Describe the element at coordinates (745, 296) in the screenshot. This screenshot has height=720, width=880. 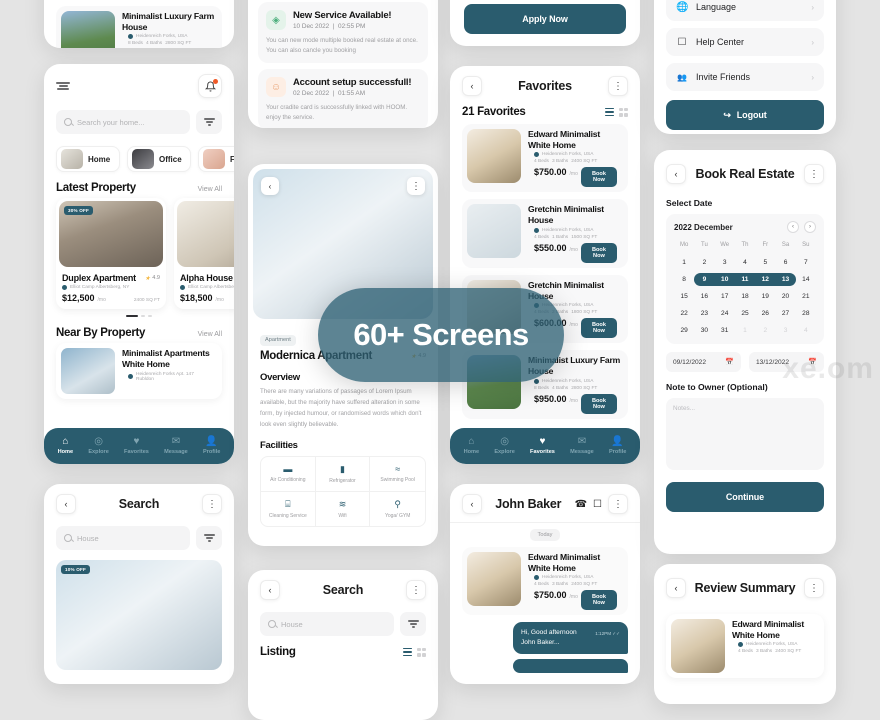
I see `calendar-day: 18` at that location.